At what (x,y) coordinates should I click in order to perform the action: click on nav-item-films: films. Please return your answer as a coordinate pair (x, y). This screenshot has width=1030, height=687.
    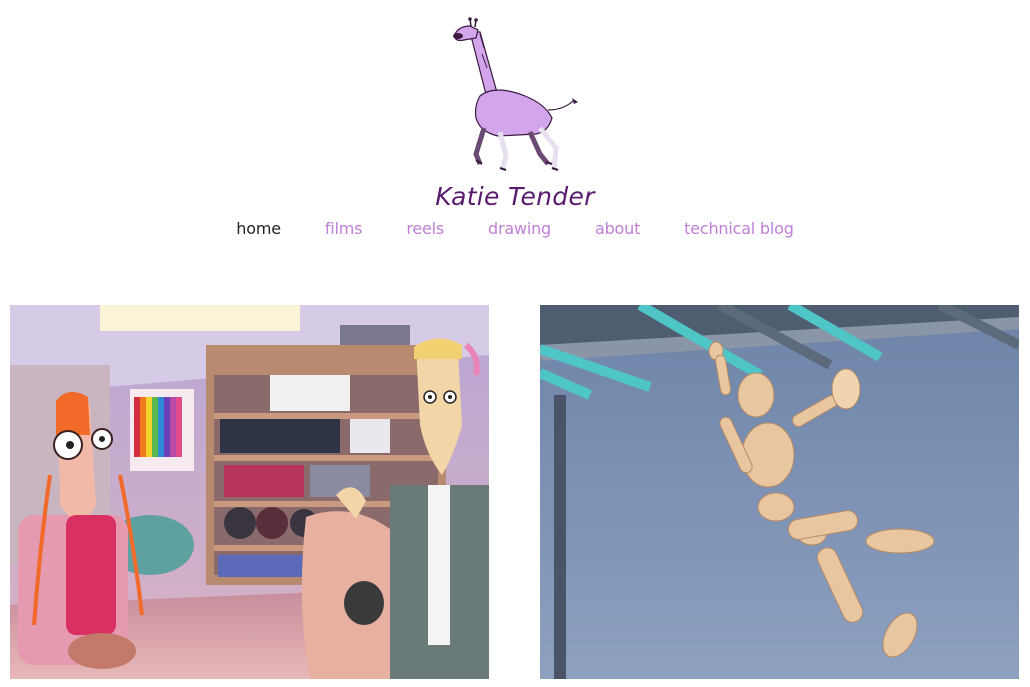
    Looking at the image, I should click on (344, 228).